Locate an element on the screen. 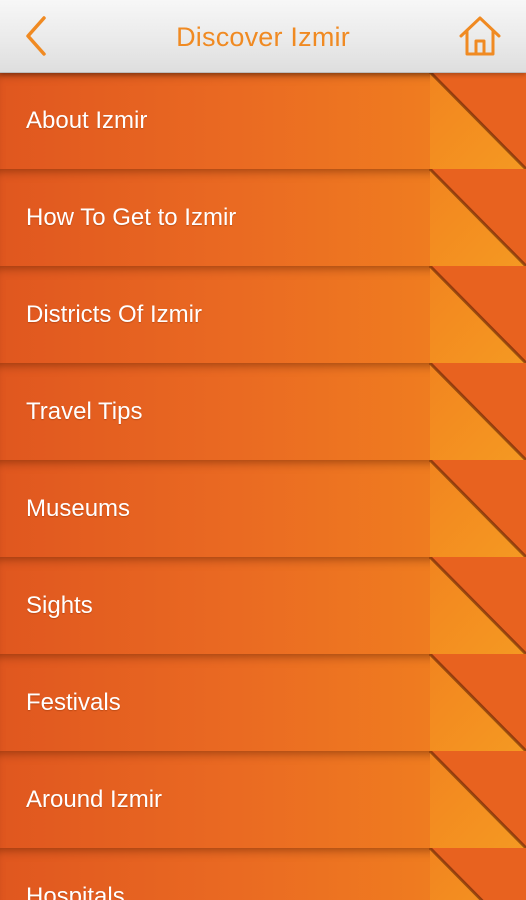  menu-item-label: Sights is located at coordinates (59, 605).